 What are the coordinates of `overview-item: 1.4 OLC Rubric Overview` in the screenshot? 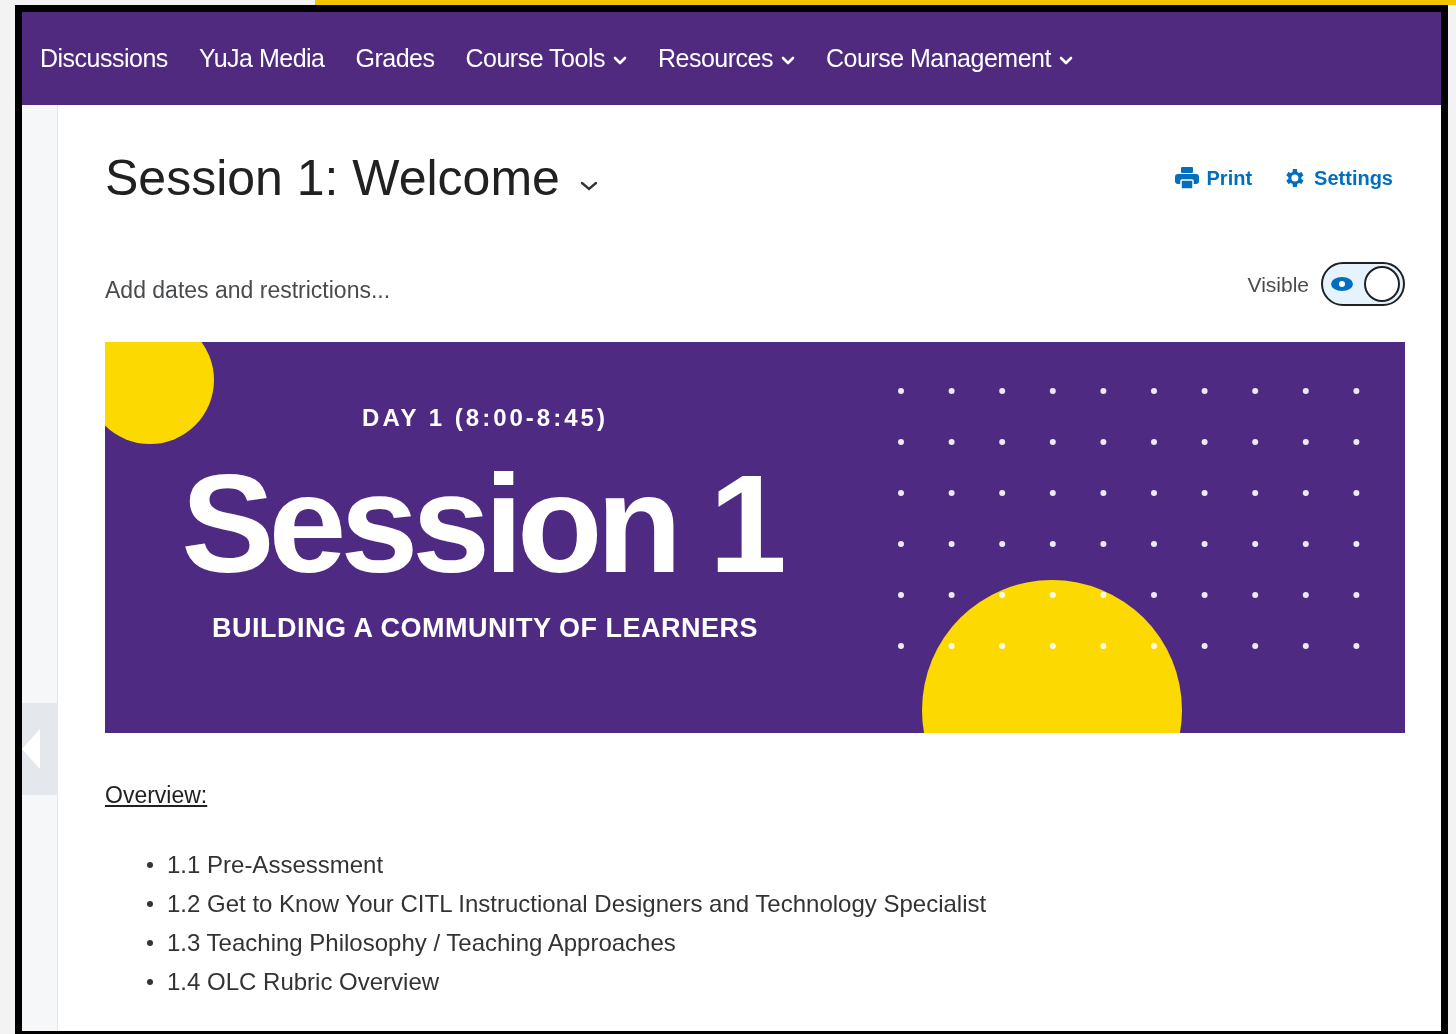 It's located at (303, 982).